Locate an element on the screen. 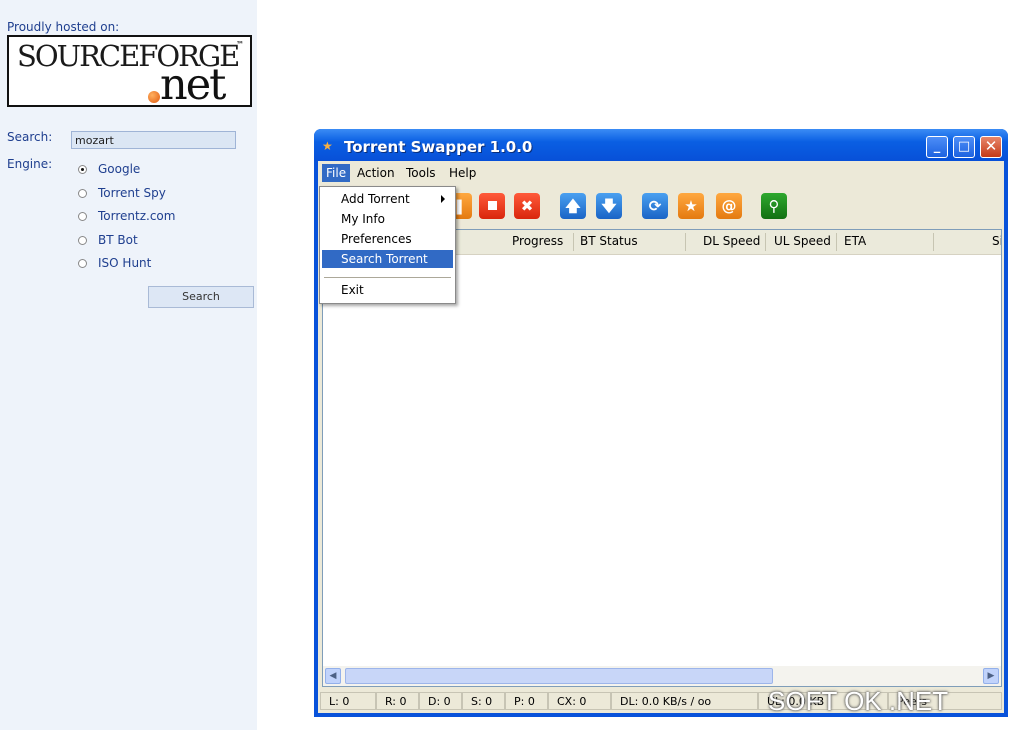 Image resolution: width=1020 pixels, height=730 pixels. search-button: Search is located at coordinates (201, 297).